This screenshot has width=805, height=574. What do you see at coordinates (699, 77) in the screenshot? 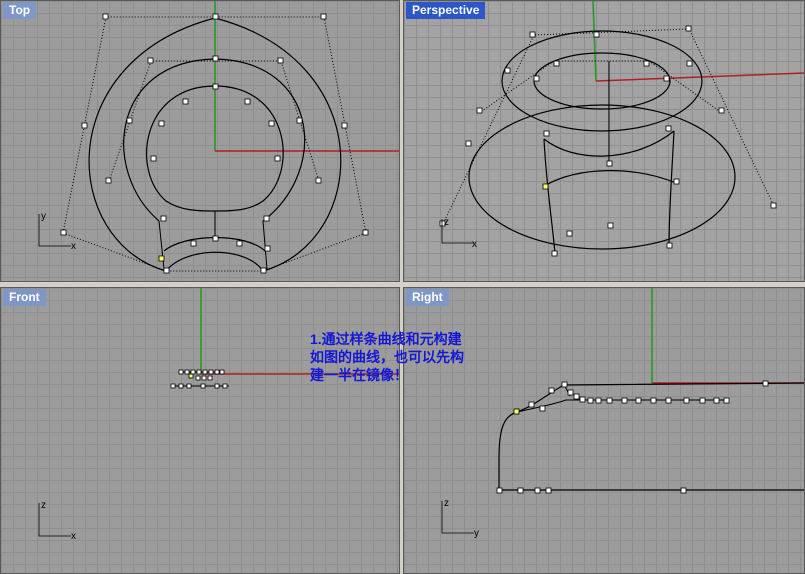
I see `x-axis-line` at bounding box center [699, 77].